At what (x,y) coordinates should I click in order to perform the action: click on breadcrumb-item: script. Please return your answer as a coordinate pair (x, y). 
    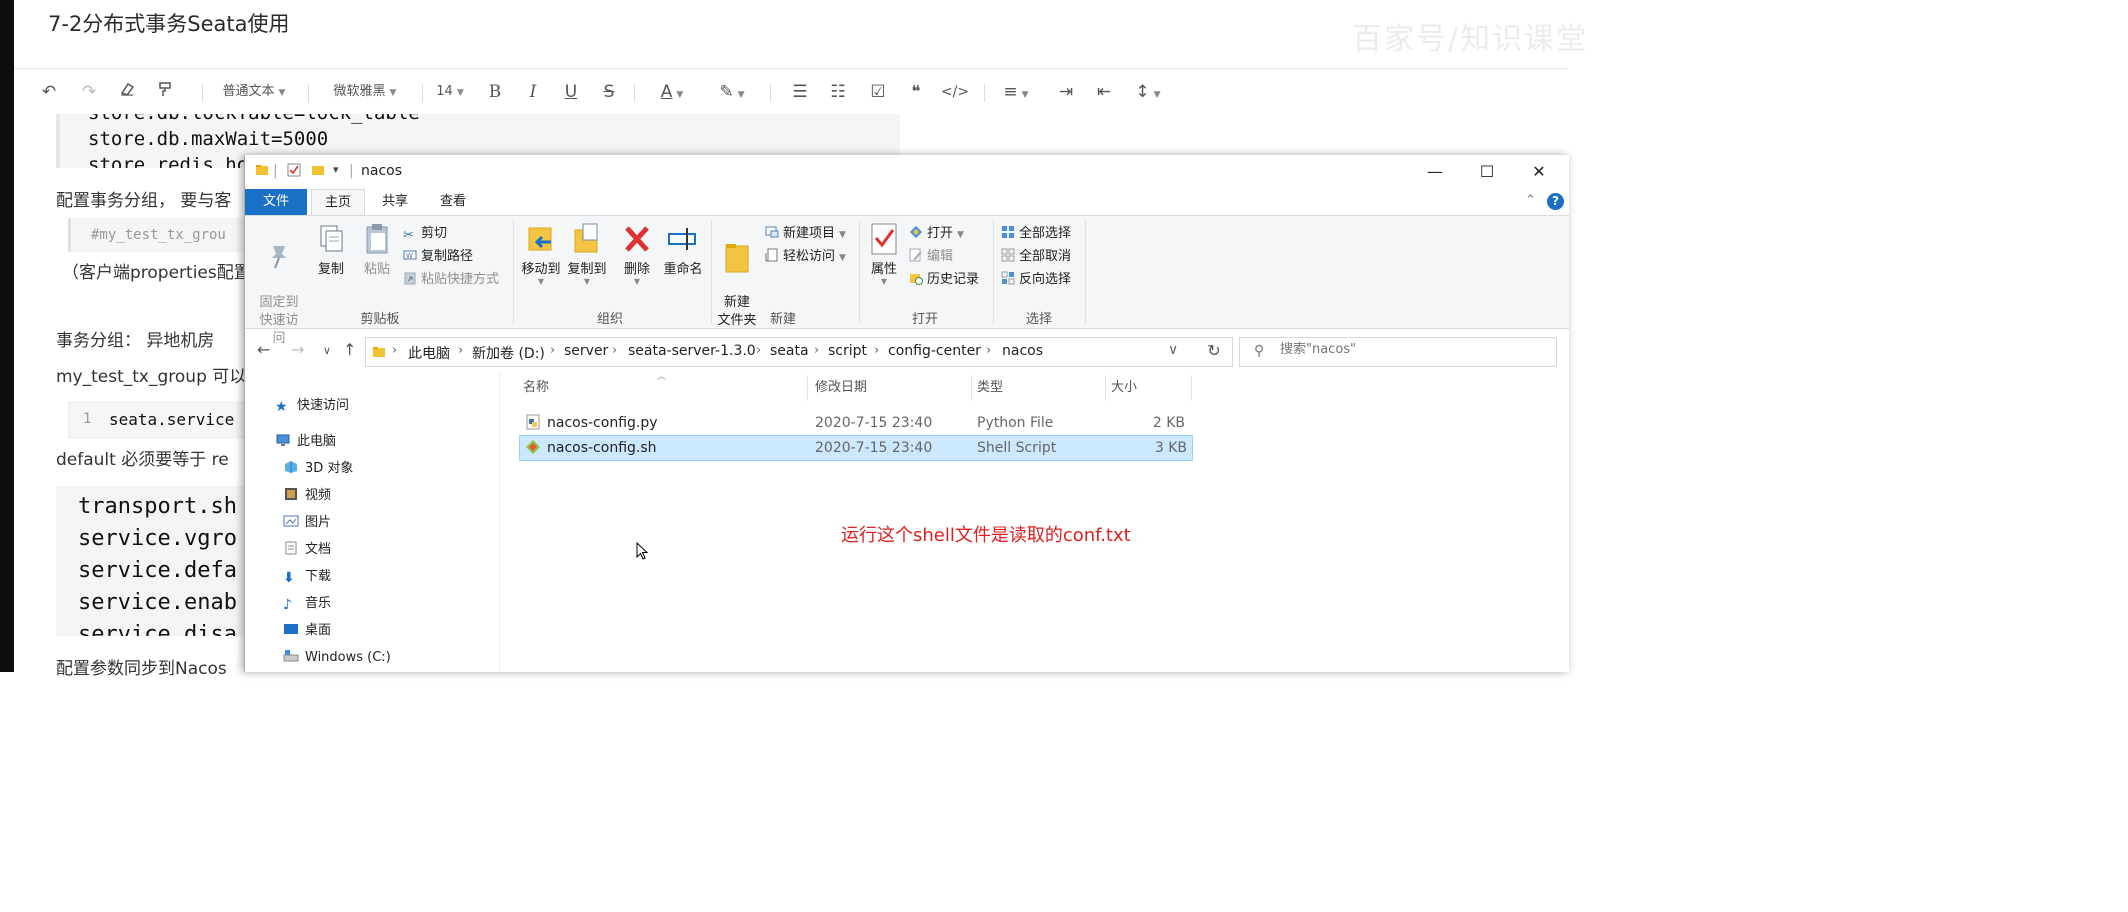
    Looking at the image, I should click on (847, 351).